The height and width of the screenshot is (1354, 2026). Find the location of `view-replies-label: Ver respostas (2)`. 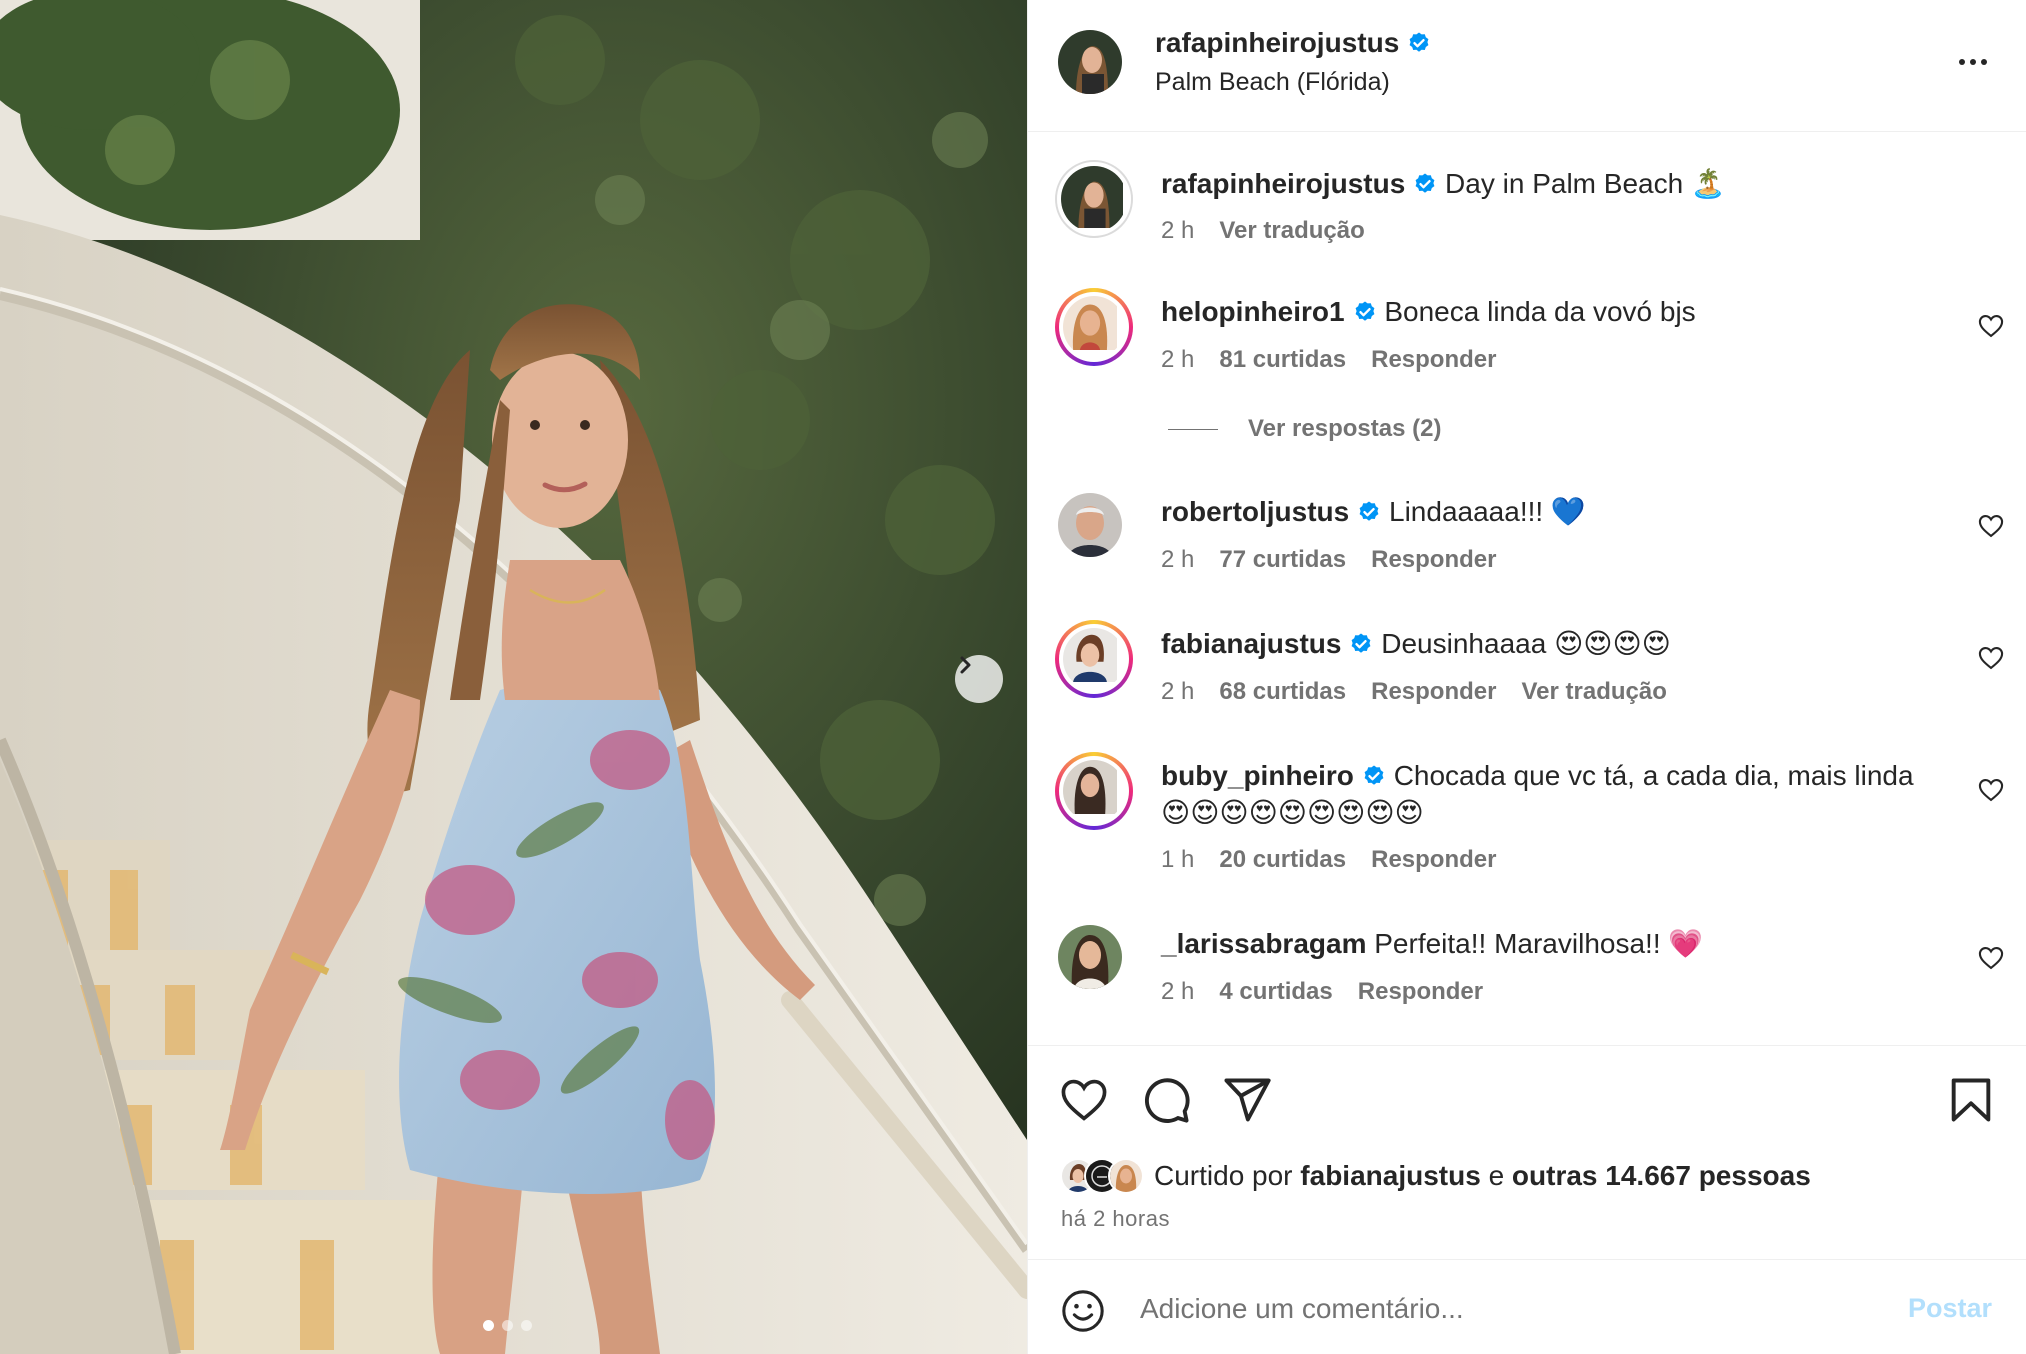

view-replies-label: Ver respostas (2) is located at coordinates (1344, 429).